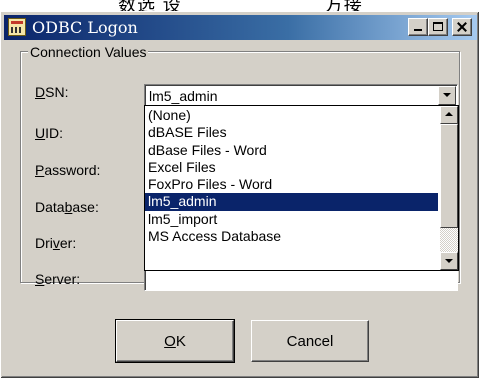 The height and width of the screenshot is (379, 482). I want to click on driver-label: Driver:, so click(55, 243).